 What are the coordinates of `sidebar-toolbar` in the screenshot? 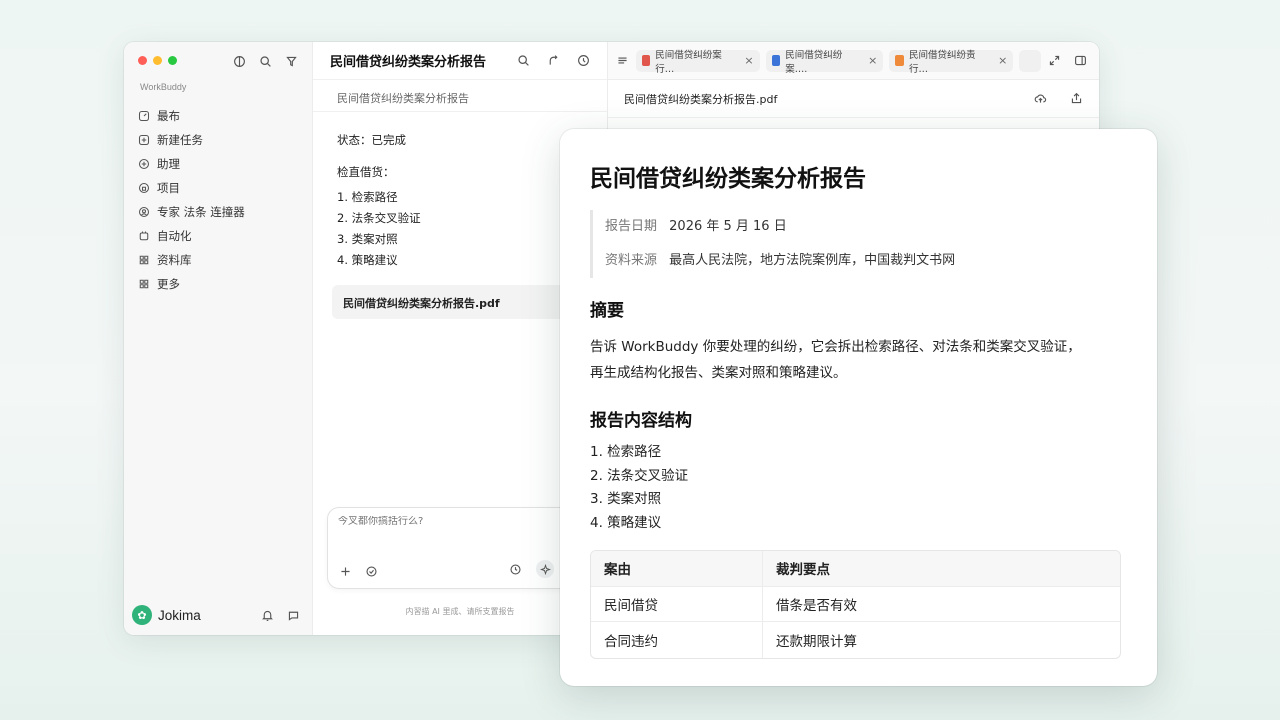 It's located at (265, 61).